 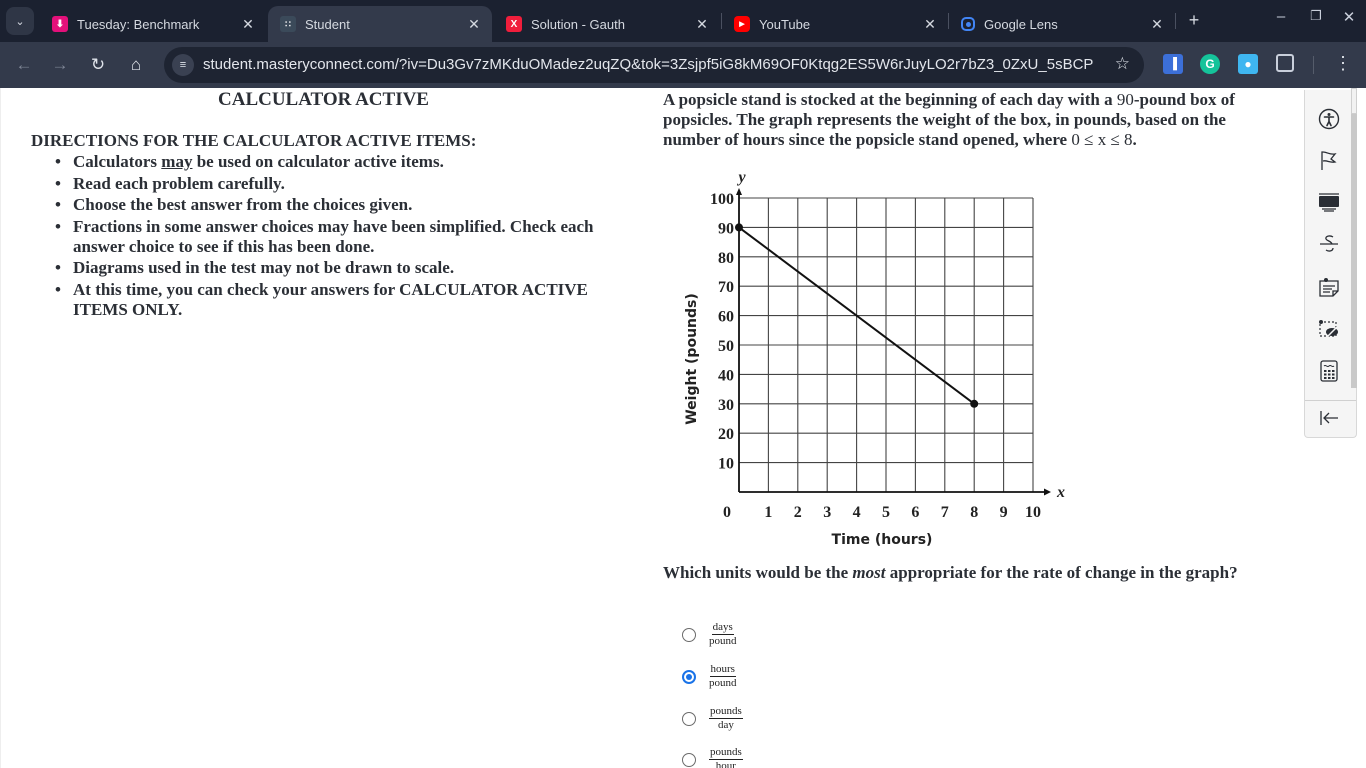 I want to click on x-tick-label: 9, so click(x=1004, y=512).